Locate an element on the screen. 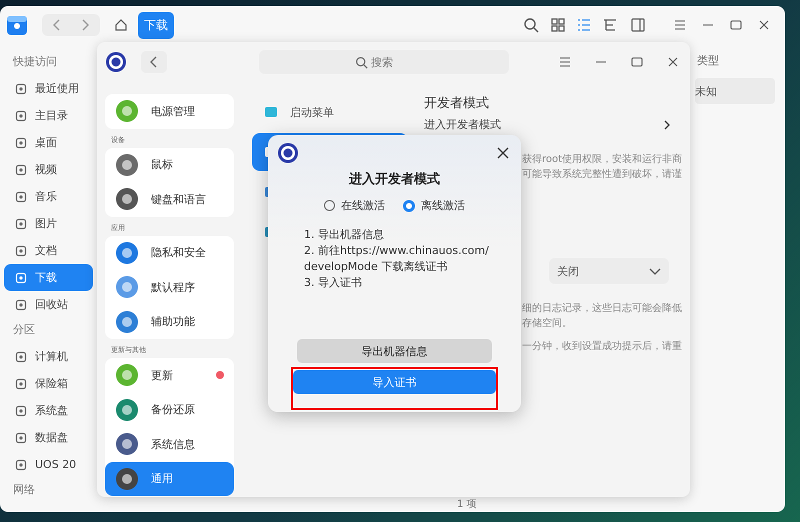 The image size is (800, 522). nav-item: 更新 is located at coordinates (169, 375).